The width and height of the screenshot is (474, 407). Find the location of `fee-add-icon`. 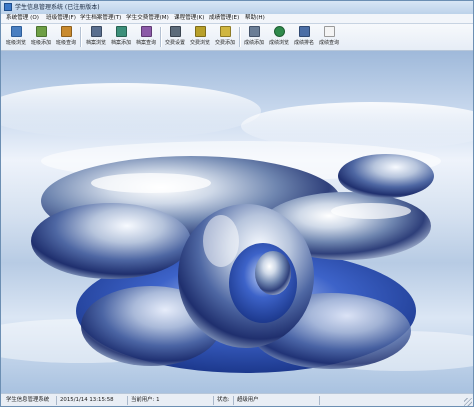

fee-add-icon is located at coordinates (225, 31).